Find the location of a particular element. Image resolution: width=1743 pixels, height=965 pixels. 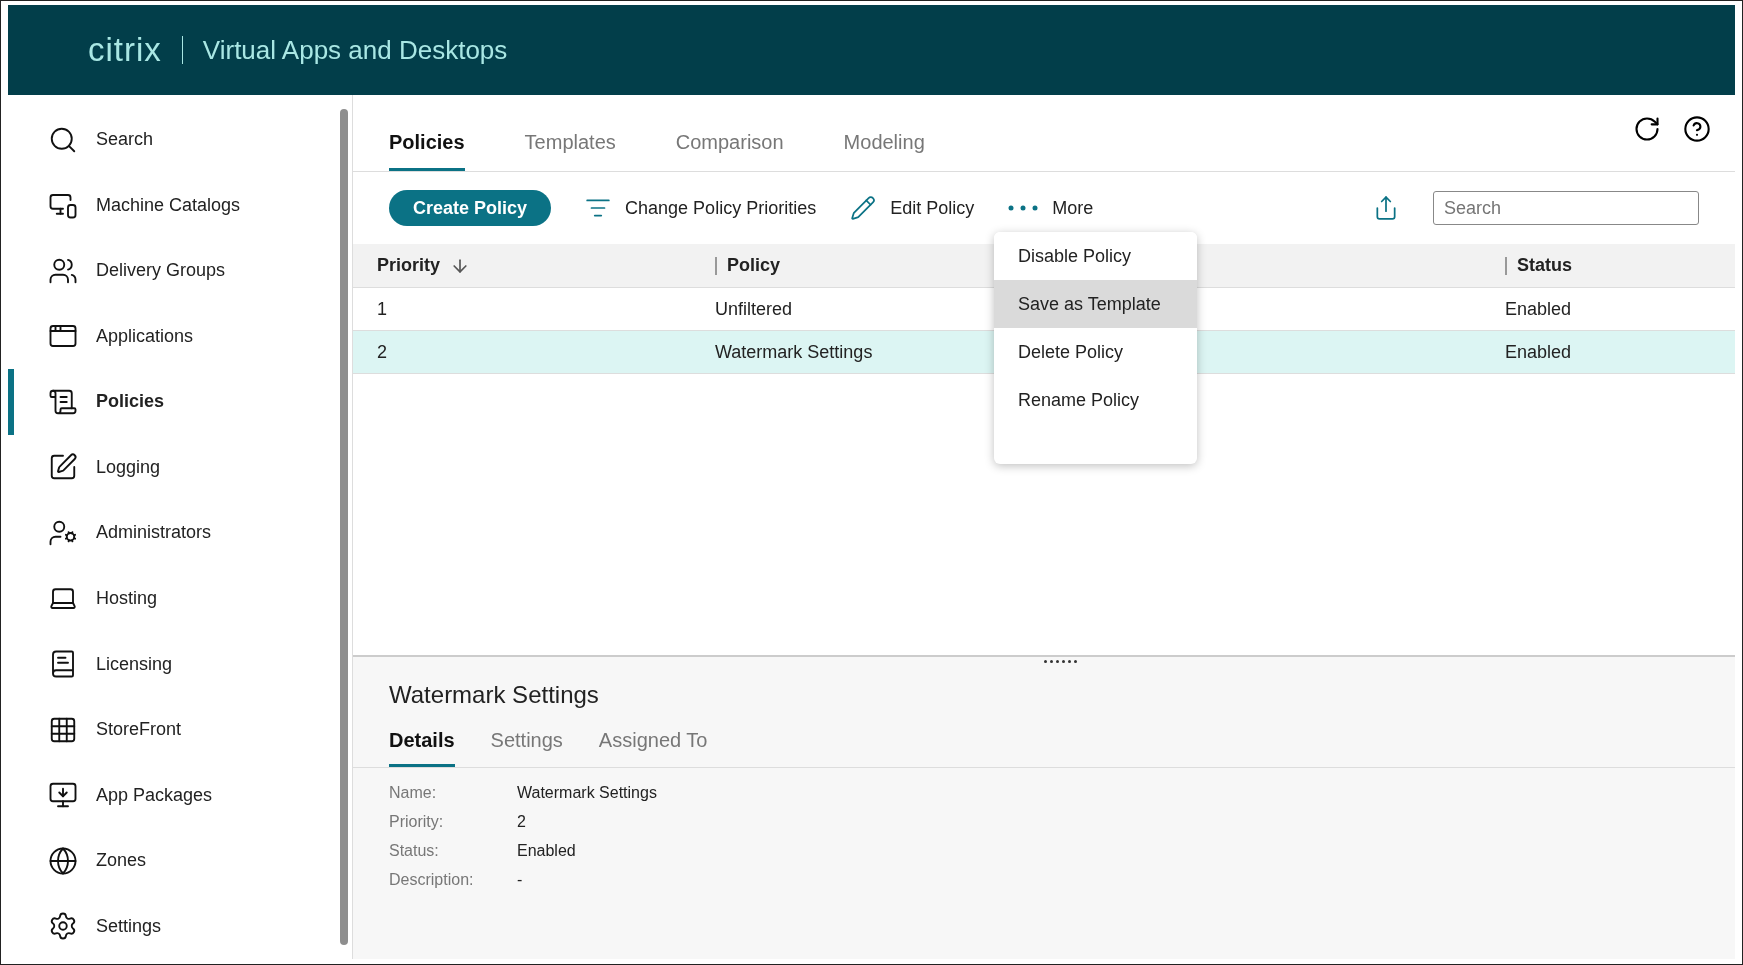

table-cell: 2 is located at coordinates (522, 352).